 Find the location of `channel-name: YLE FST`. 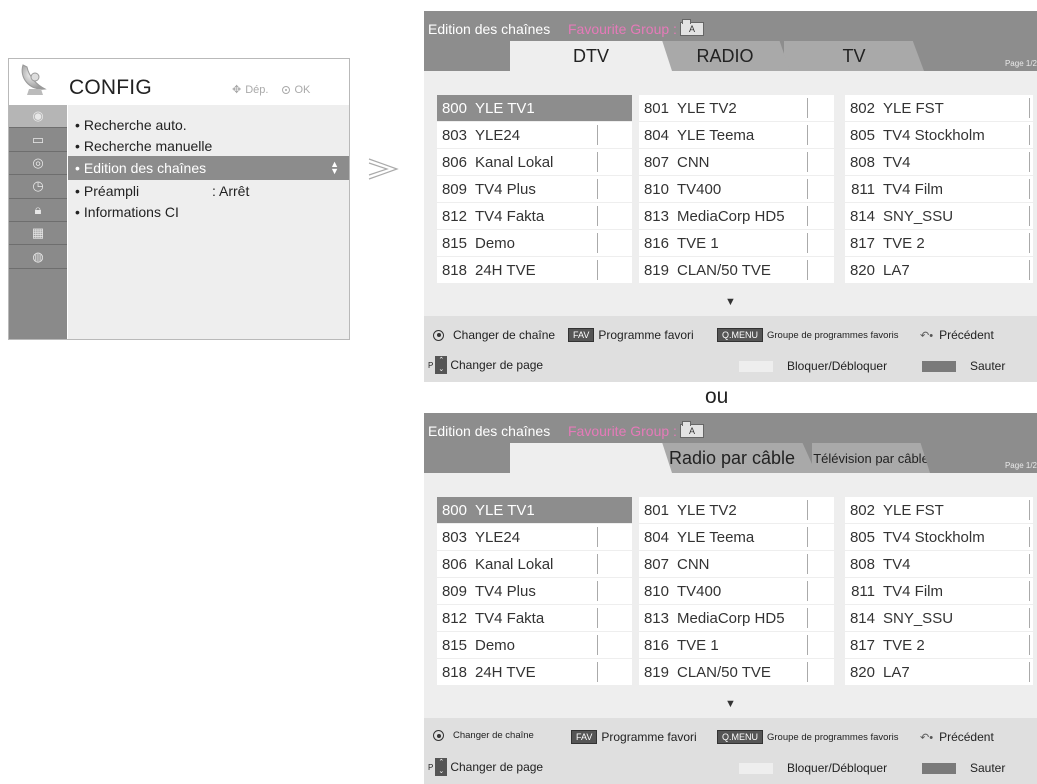

channel-name: YLE FST is located at coordinates (913, 108).